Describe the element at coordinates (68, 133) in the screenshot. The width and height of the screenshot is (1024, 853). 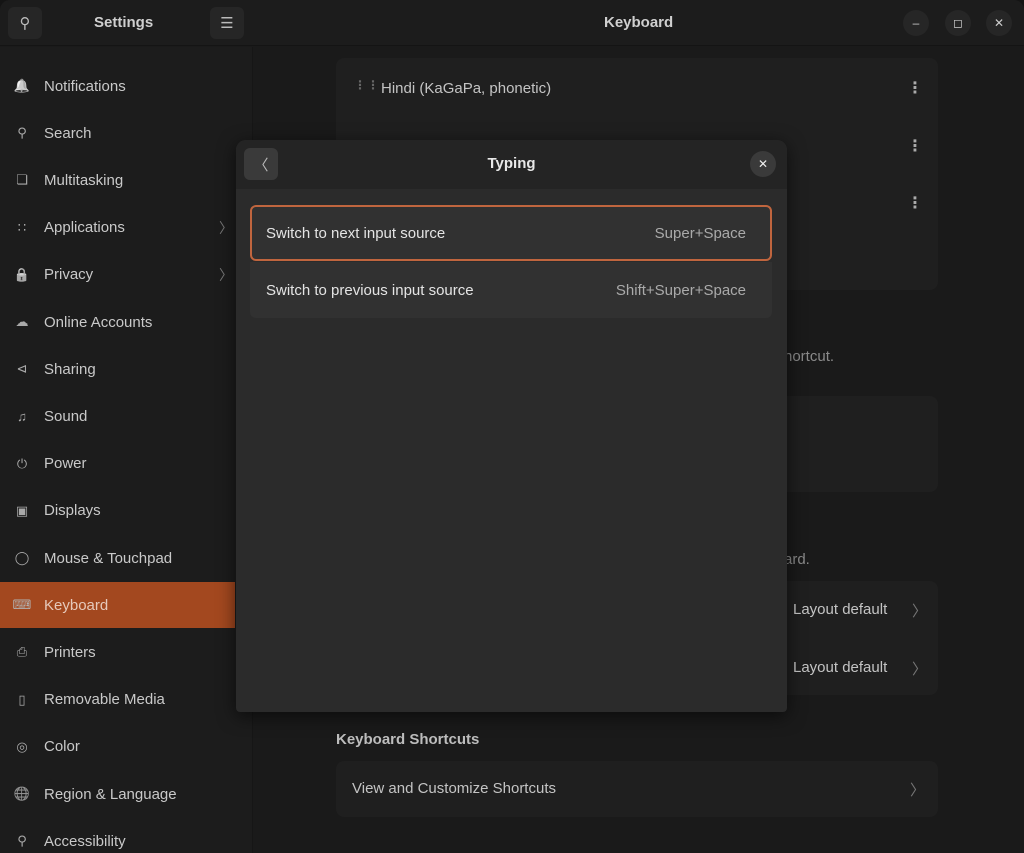
I see `sidebar-item-label: Search` at that location.